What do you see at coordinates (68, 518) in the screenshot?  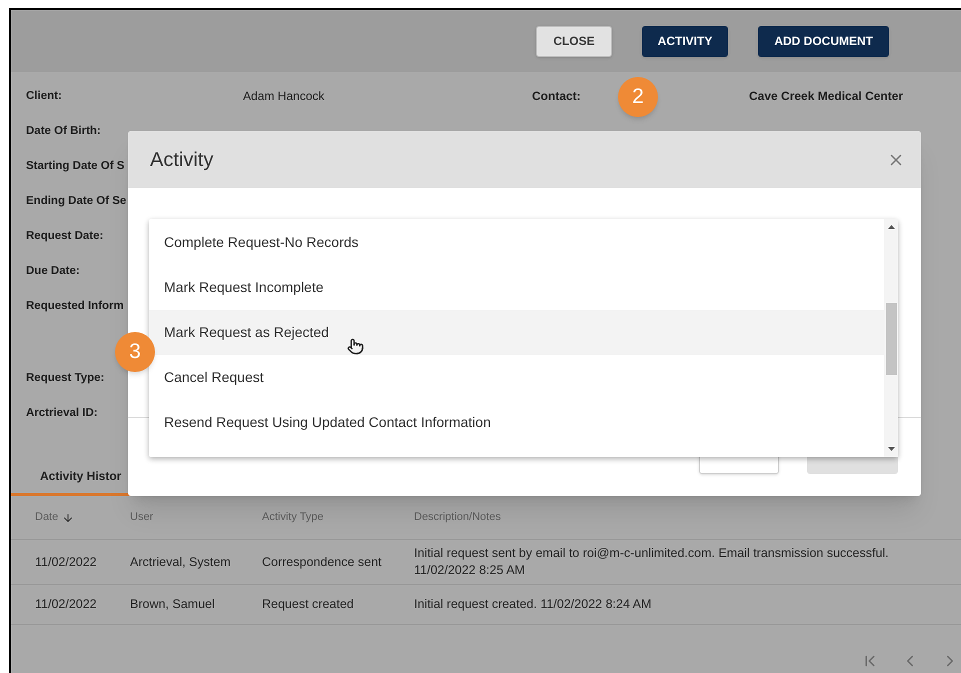 I see `sort-arrow-icon` at bounding box center [68, 518].